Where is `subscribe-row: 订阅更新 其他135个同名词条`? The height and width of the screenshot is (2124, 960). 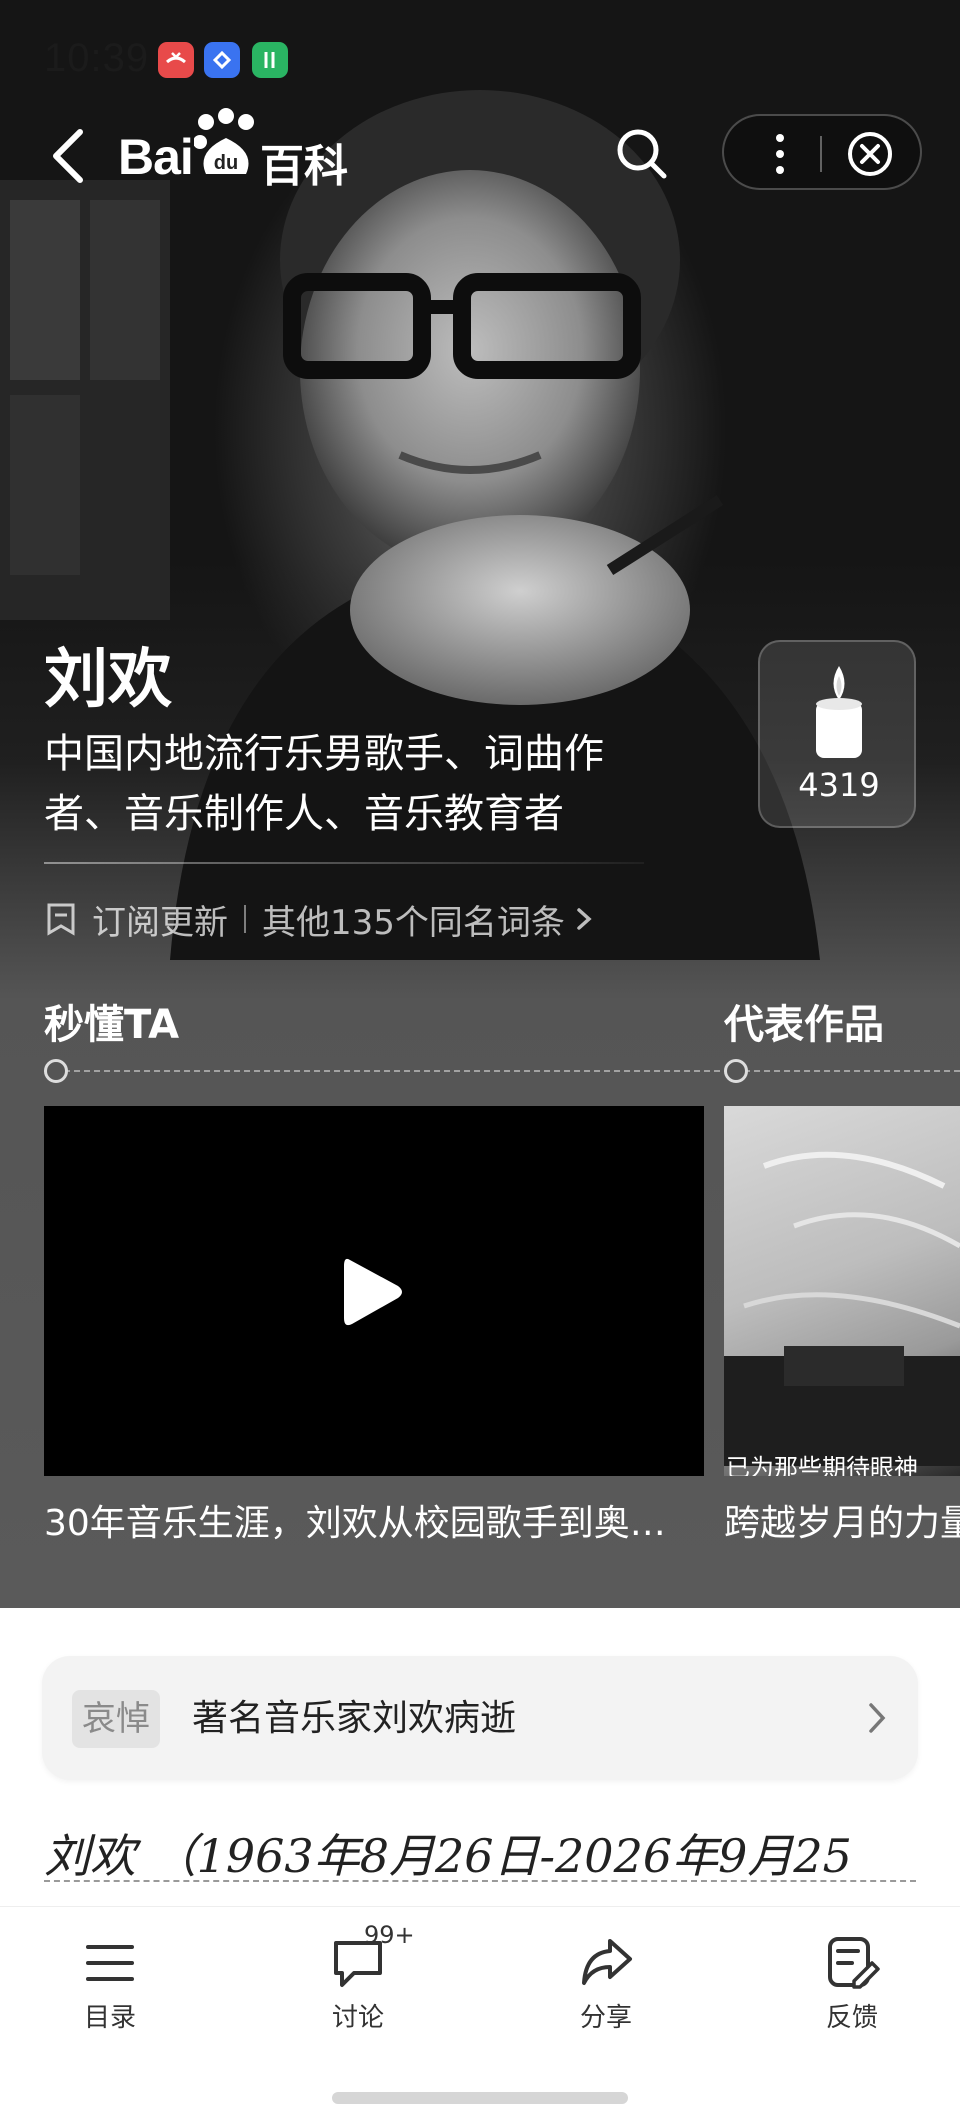 subscribe-row: 订阅更新 其他135个同名词条 is located at coordinates (319, 919).